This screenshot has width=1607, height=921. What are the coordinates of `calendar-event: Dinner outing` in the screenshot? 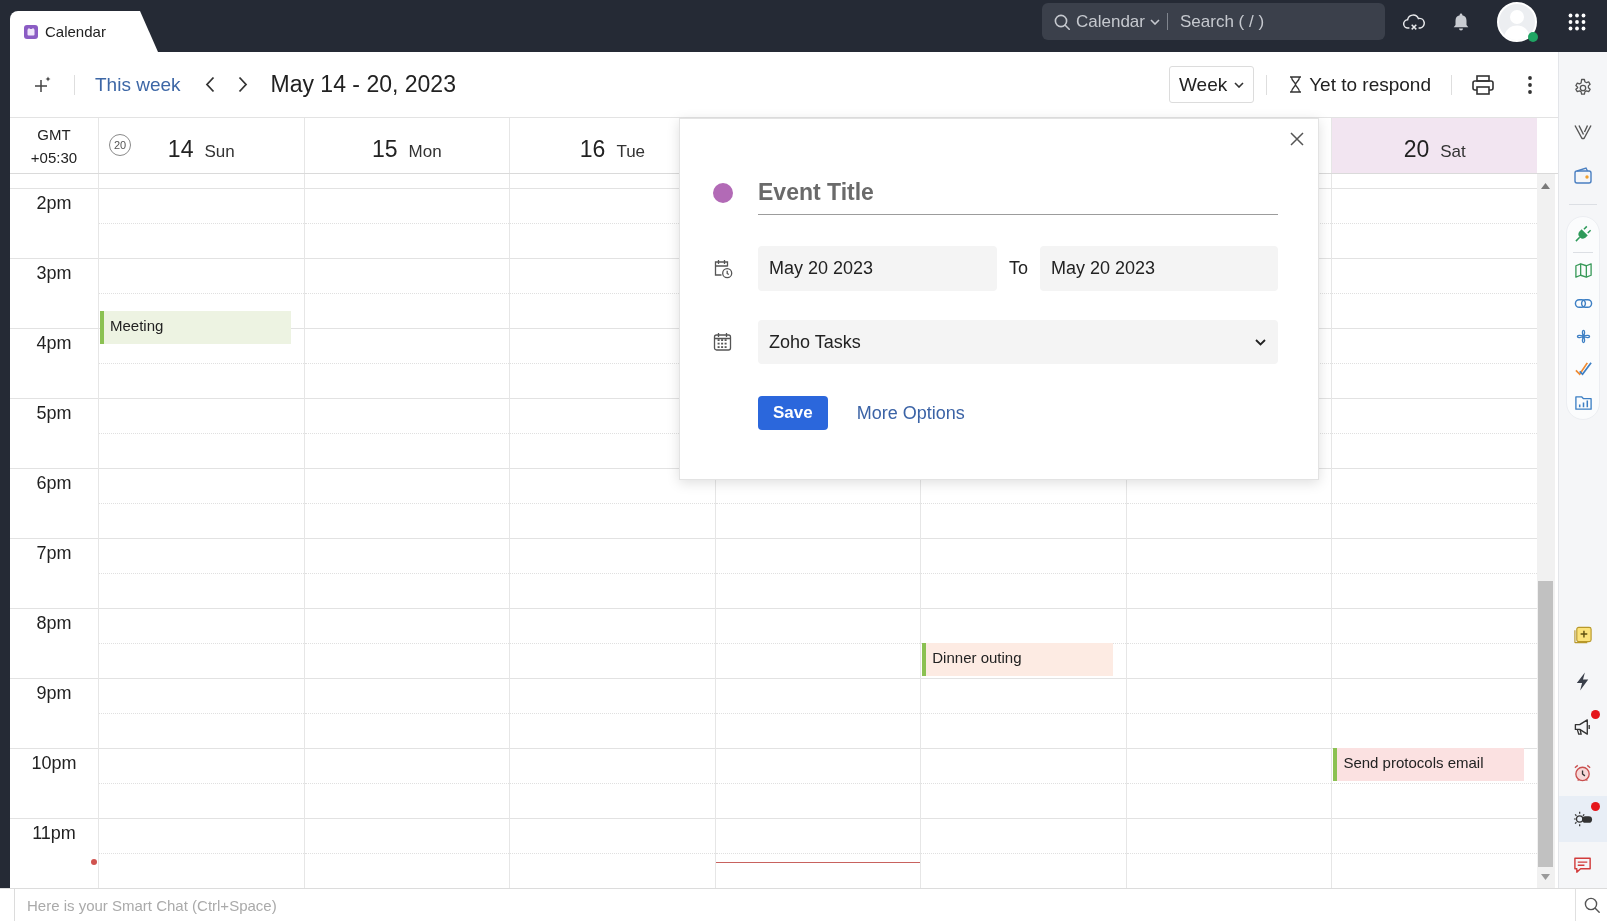 It's located at (1018, 659).